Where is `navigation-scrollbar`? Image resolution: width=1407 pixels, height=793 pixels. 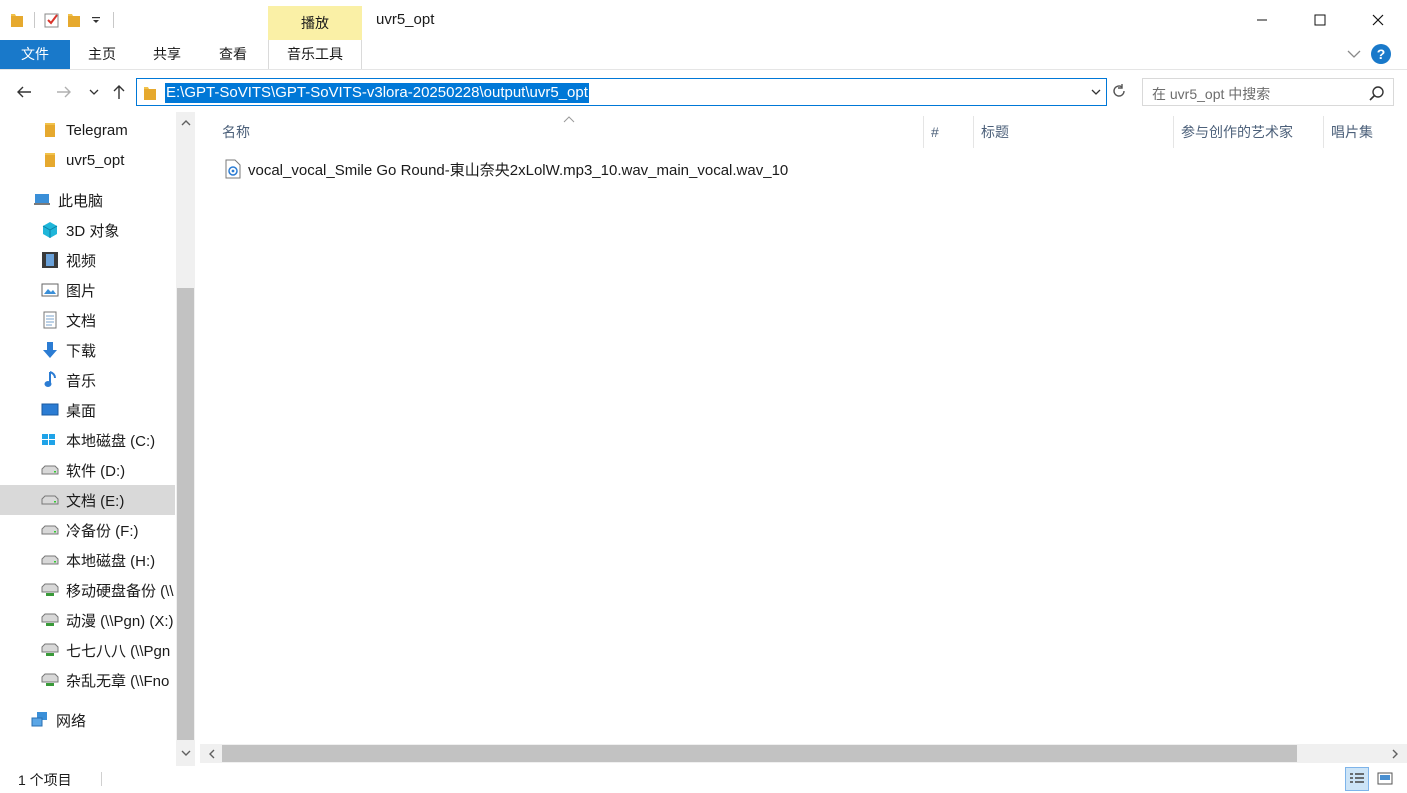
navigation-scrollbar is located at coordinates (185, 439).